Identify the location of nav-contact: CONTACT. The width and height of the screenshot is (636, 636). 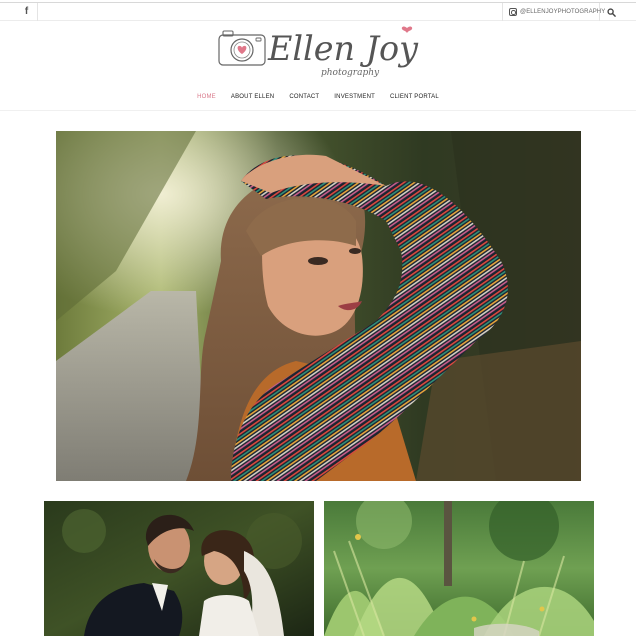
(304, 97).